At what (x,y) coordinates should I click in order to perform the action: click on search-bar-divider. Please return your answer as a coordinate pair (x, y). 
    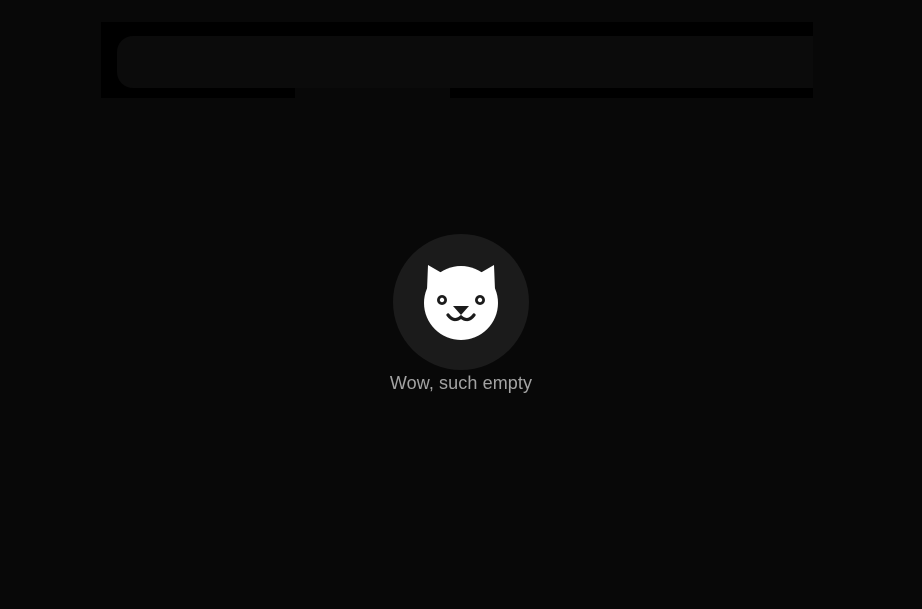
    Looking at the image, I should click on (372, 93).